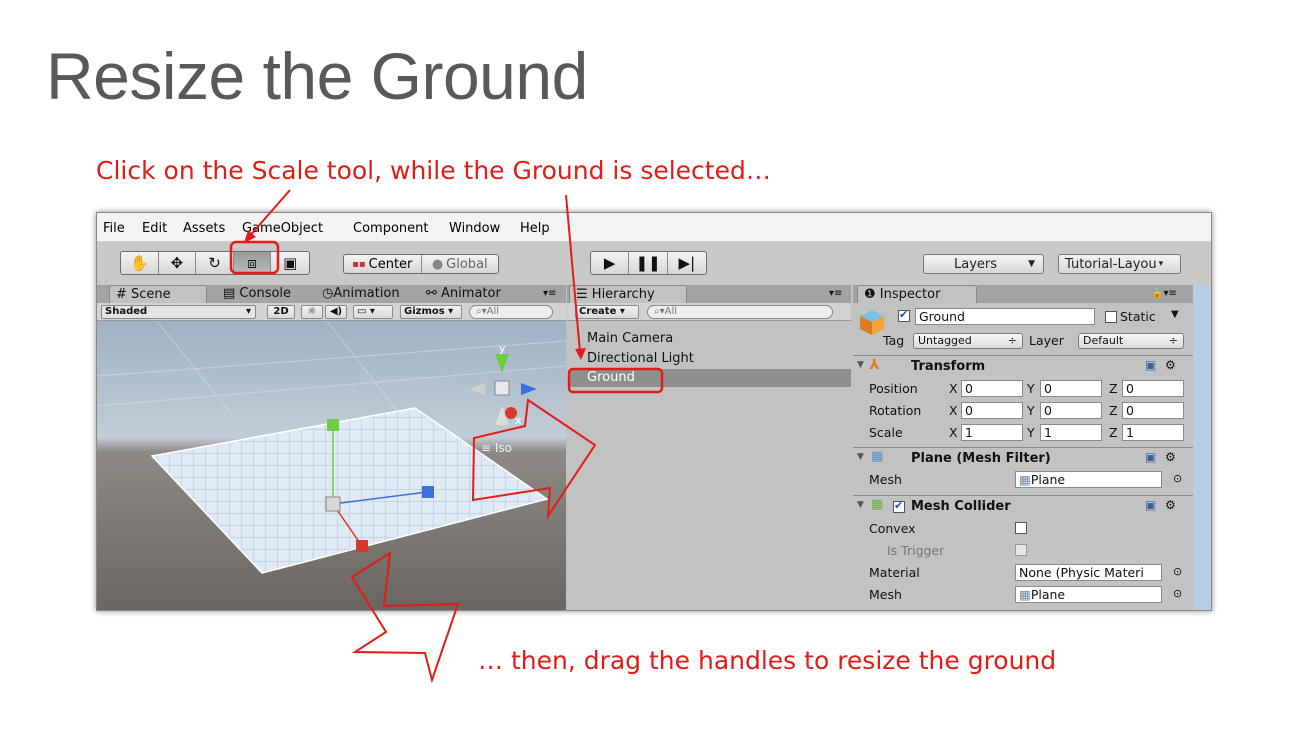 The width and height of the screenshot is (1305, 734). I want to click on ground-item-highlight, so click(615, 380).